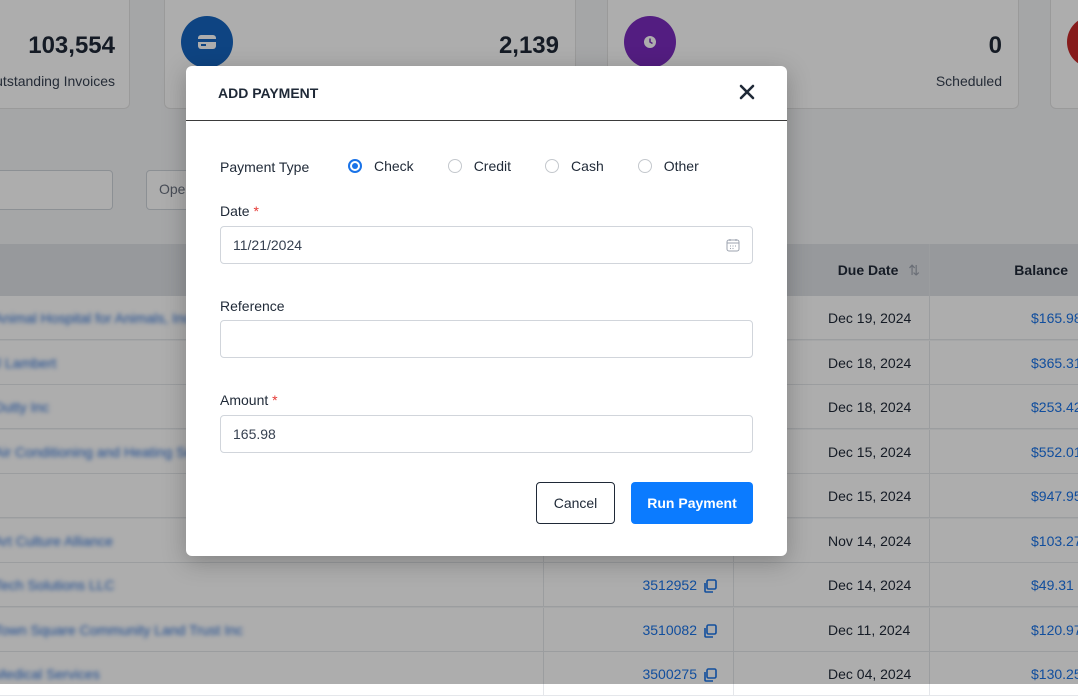  Describe the element at coordinates (486, 93) in the screenshot. I see `modal-header: ADD PAYMENT` at that location.